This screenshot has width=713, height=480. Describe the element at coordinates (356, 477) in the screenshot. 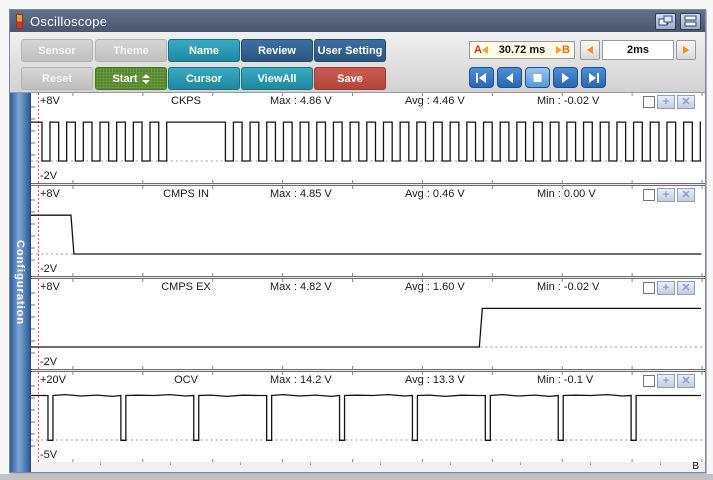

I see `desktop-background` at that location.